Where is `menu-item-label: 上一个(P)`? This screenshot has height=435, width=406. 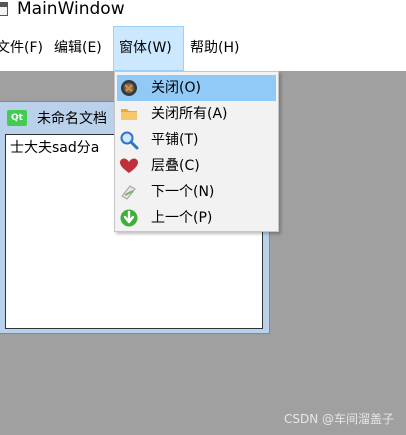 menu-item-label: 上一个(P) is located at coordinates (182, 218).